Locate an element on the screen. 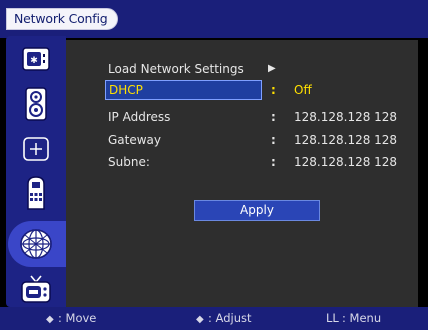  sidebar-item-tv is located at coordinates (36, 289).